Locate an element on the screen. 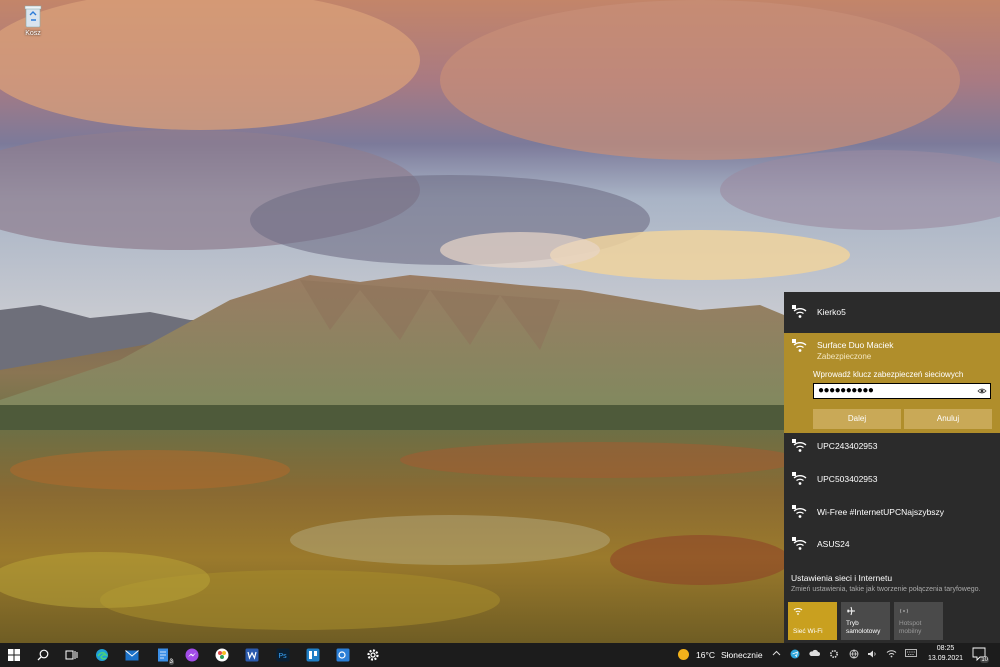 Image resolution: width=1000 pixels, height=667 pixels. keyboard-tray-icon is located at coordinates (911, 654).